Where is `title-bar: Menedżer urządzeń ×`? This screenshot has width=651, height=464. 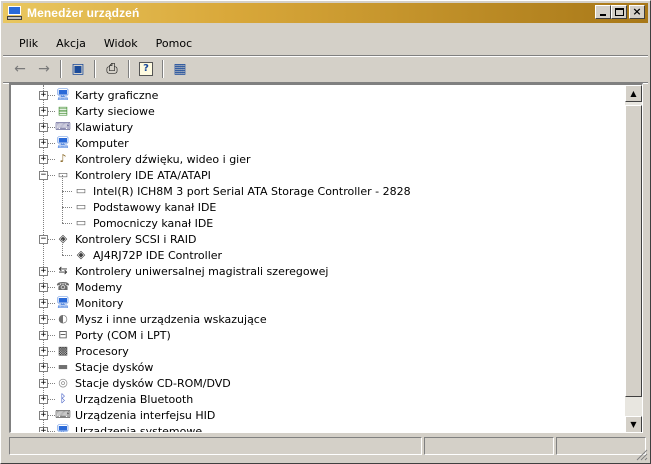 title-bar: Menedżer urządzeń × is located at coordinates (325, 13).